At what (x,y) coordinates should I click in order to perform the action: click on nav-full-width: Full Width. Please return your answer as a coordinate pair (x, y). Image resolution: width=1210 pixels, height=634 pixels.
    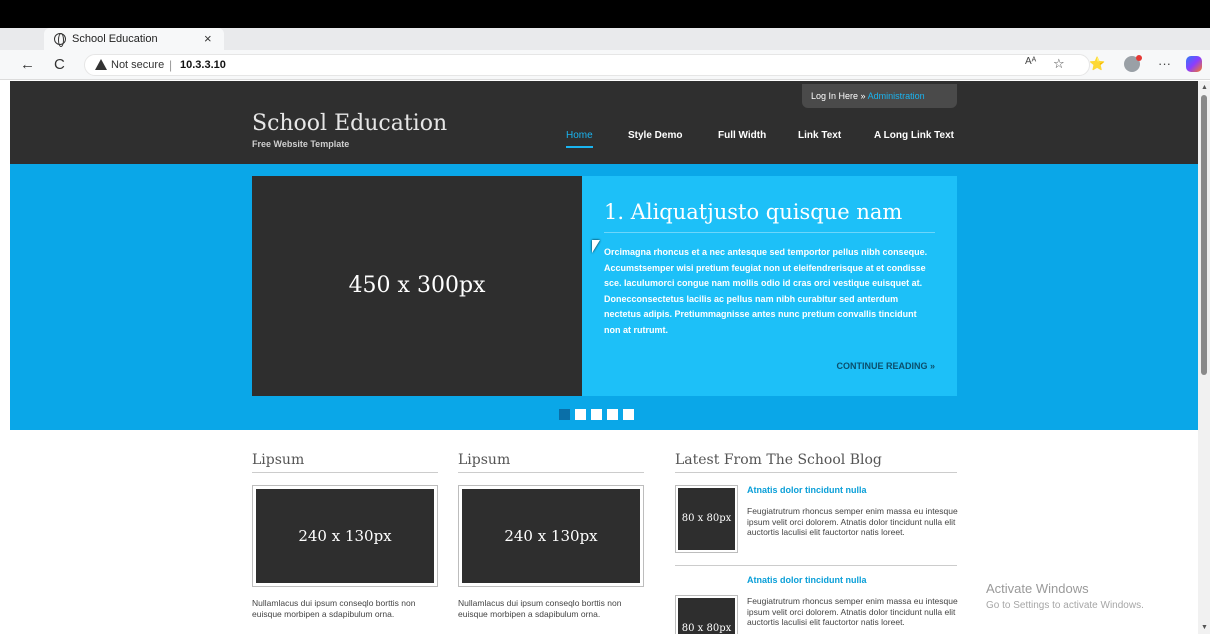
    Looking at the image, I should click on (742, 135).